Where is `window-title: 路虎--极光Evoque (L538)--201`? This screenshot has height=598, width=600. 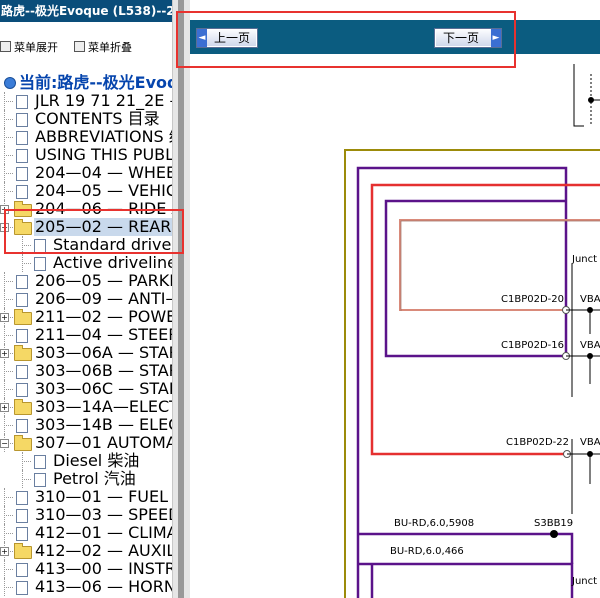 window-title: 路虎--极光Evoque (L538)--201 is located at coordinates (86, 11).